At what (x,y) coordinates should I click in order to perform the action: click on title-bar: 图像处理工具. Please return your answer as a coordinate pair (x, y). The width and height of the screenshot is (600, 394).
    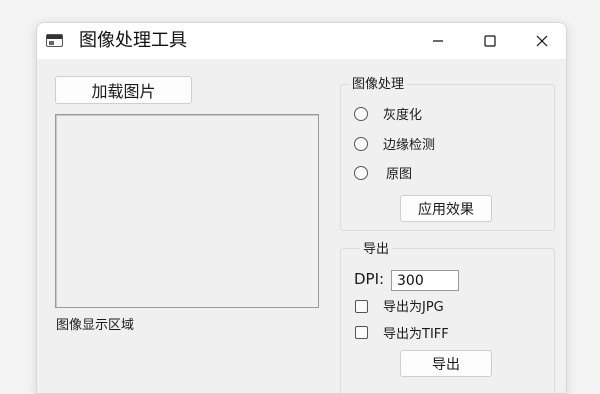
    Looking at the image, I should click on (301, 41).